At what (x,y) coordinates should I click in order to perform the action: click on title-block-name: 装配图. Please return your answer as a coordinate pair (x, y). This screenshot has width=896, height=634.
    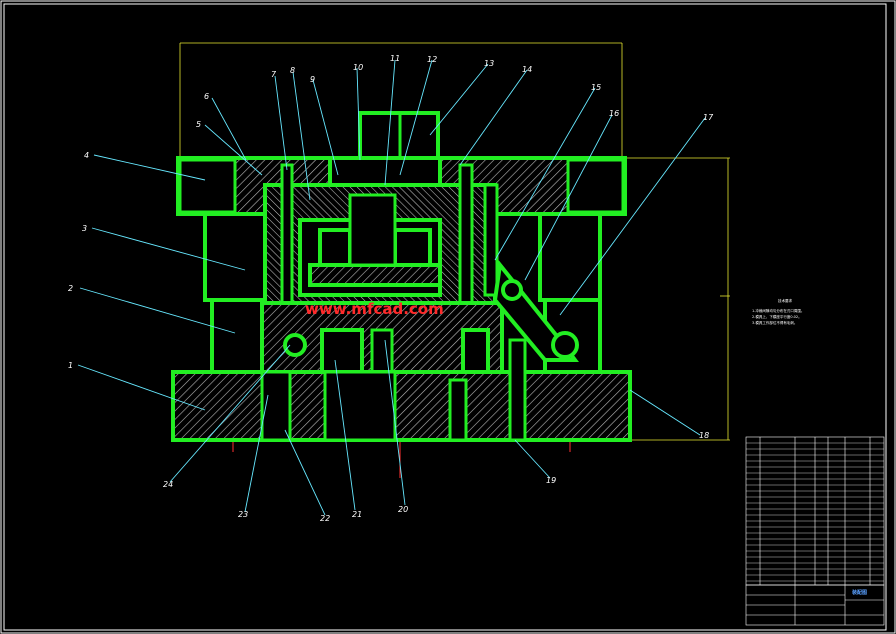
    Looking at the image, I should click on (859, 592).